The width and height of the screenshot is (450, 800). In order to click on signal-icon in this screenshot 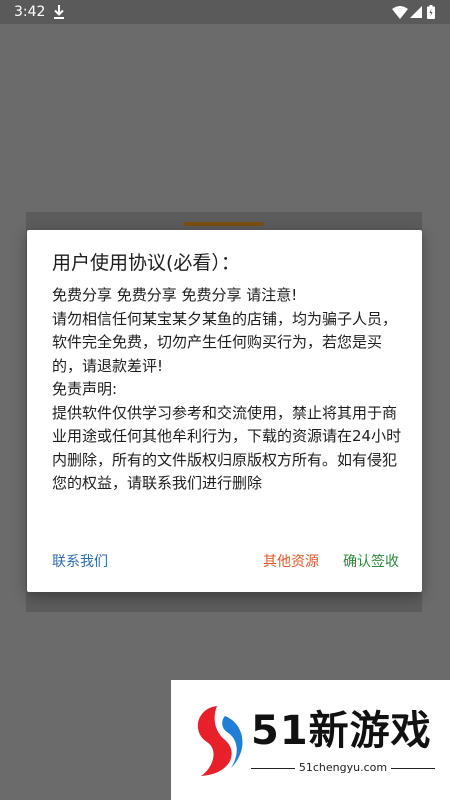, I will do `click(416, 12)`.